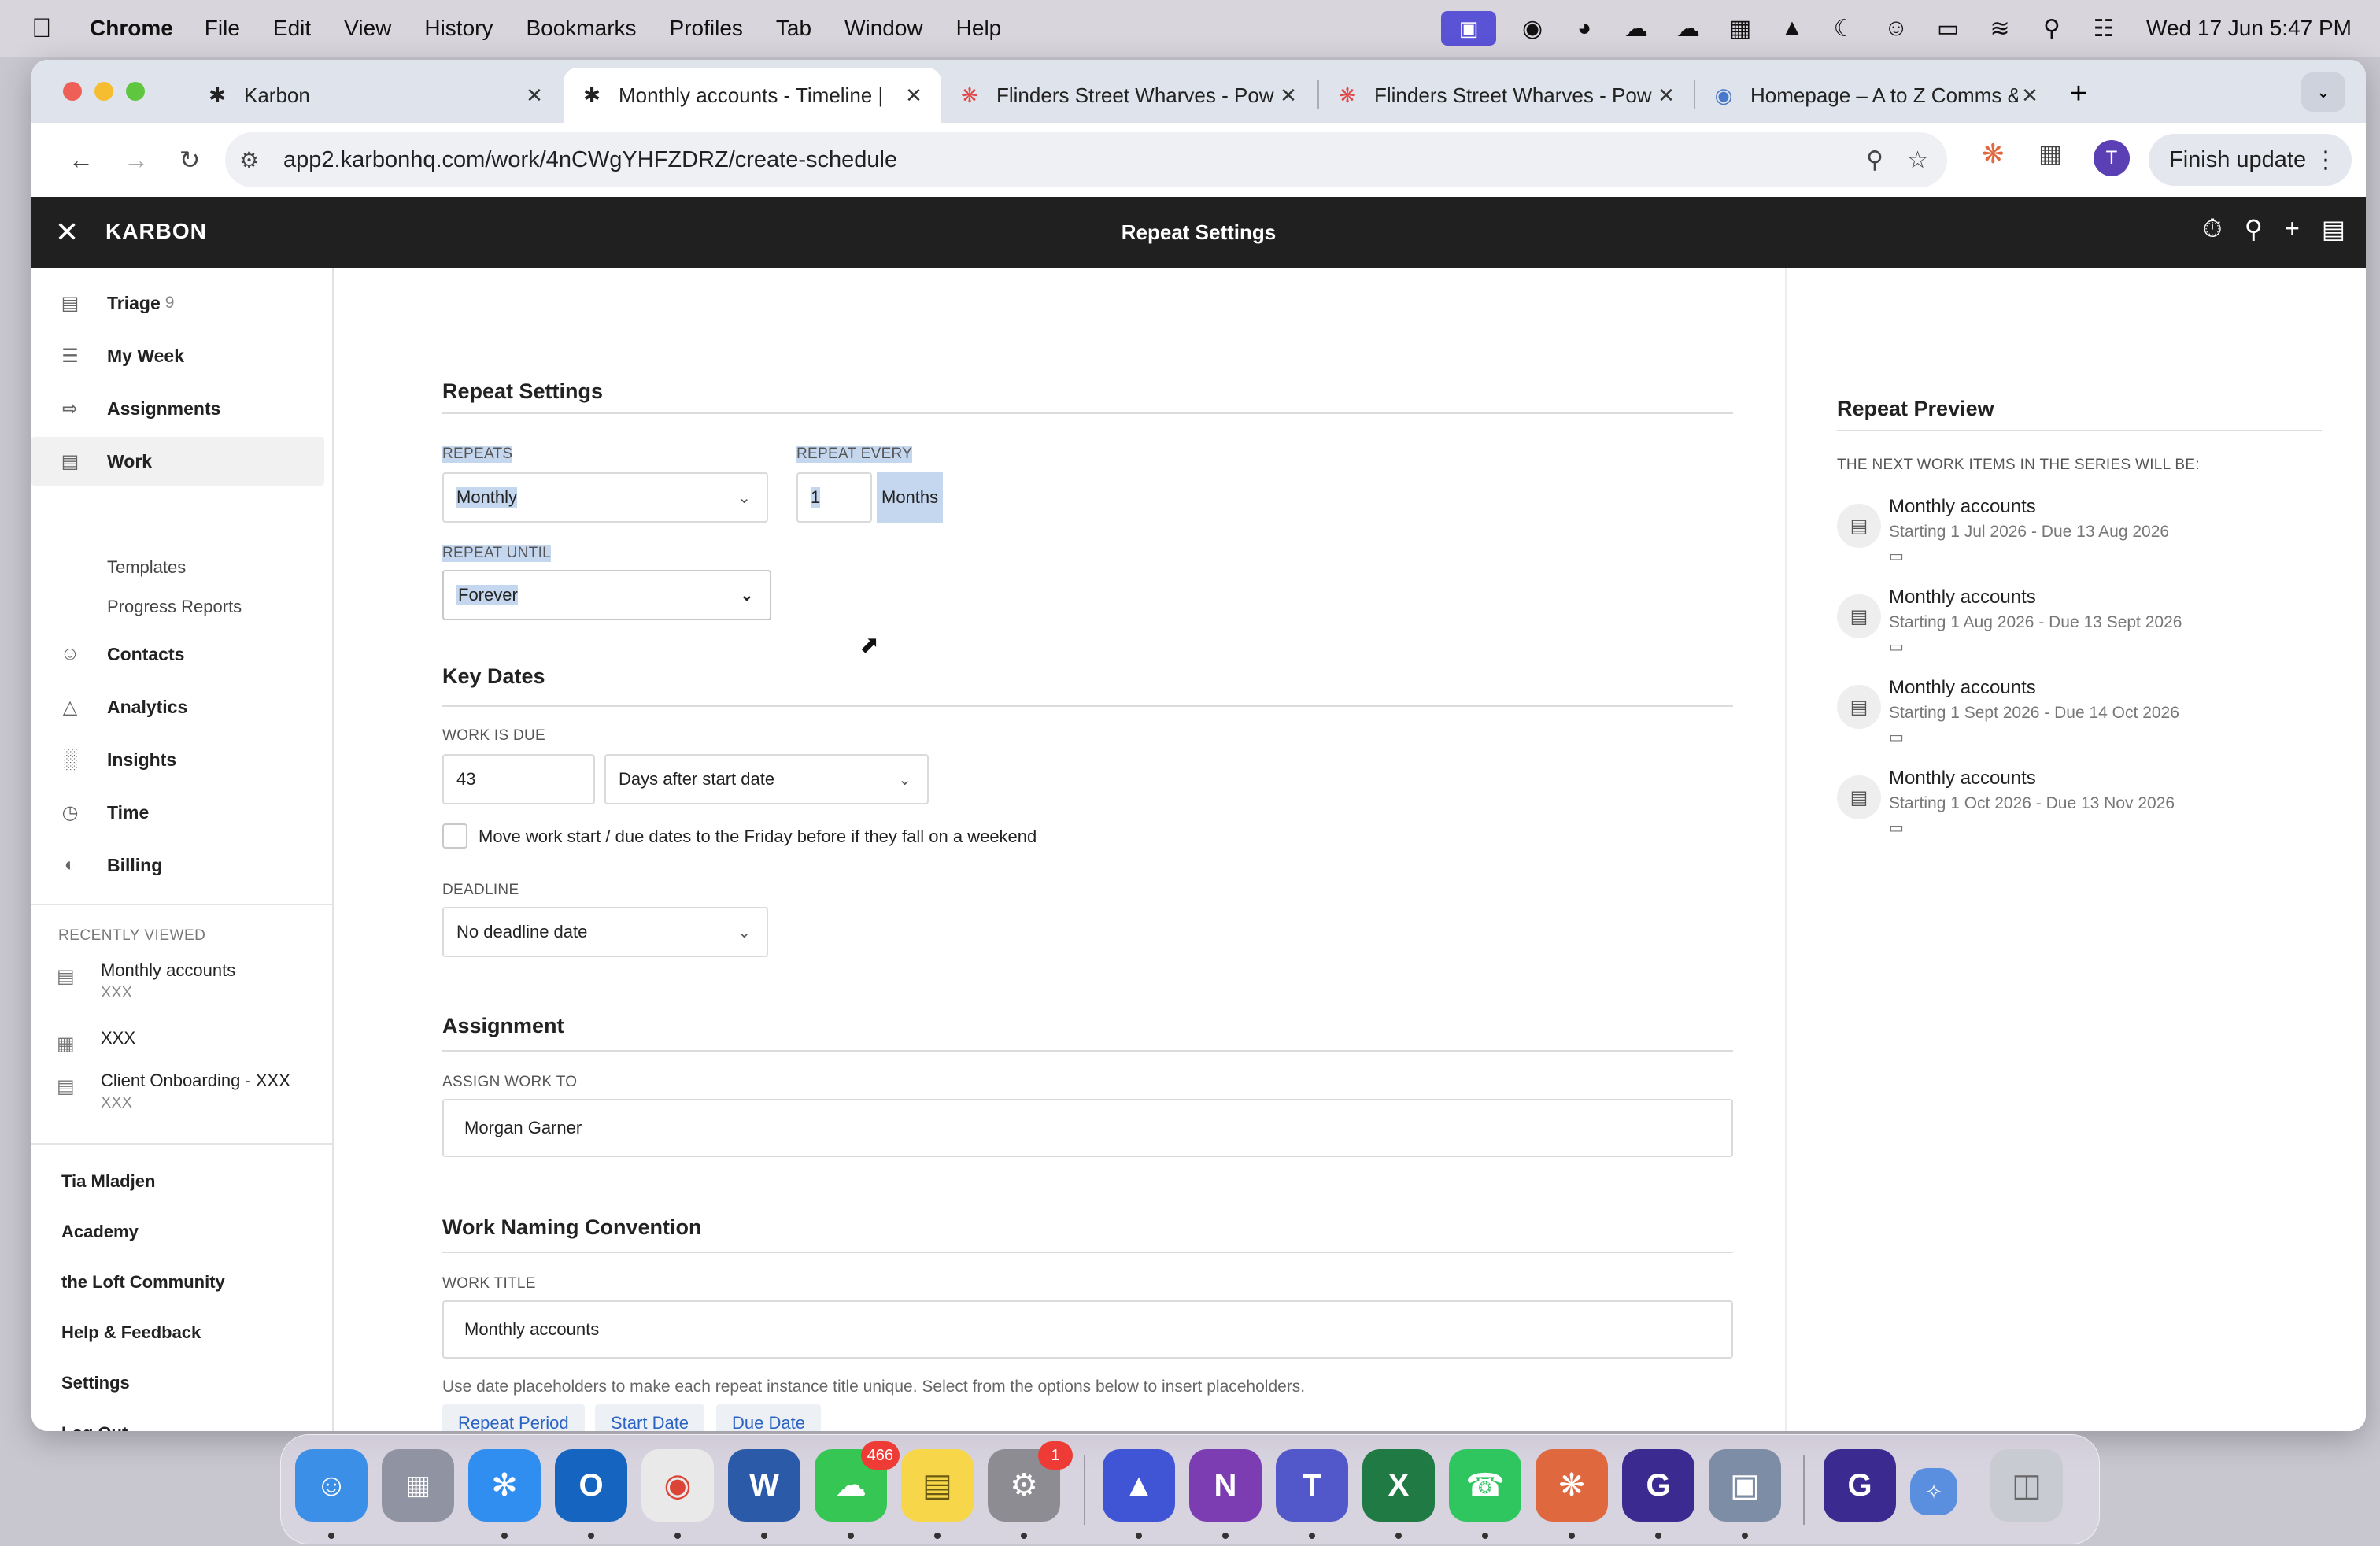  Describe the element at coordinates (177, 356) in the screenshot. I see `sidebar-item-my-week: ☰ My Week` at that location.